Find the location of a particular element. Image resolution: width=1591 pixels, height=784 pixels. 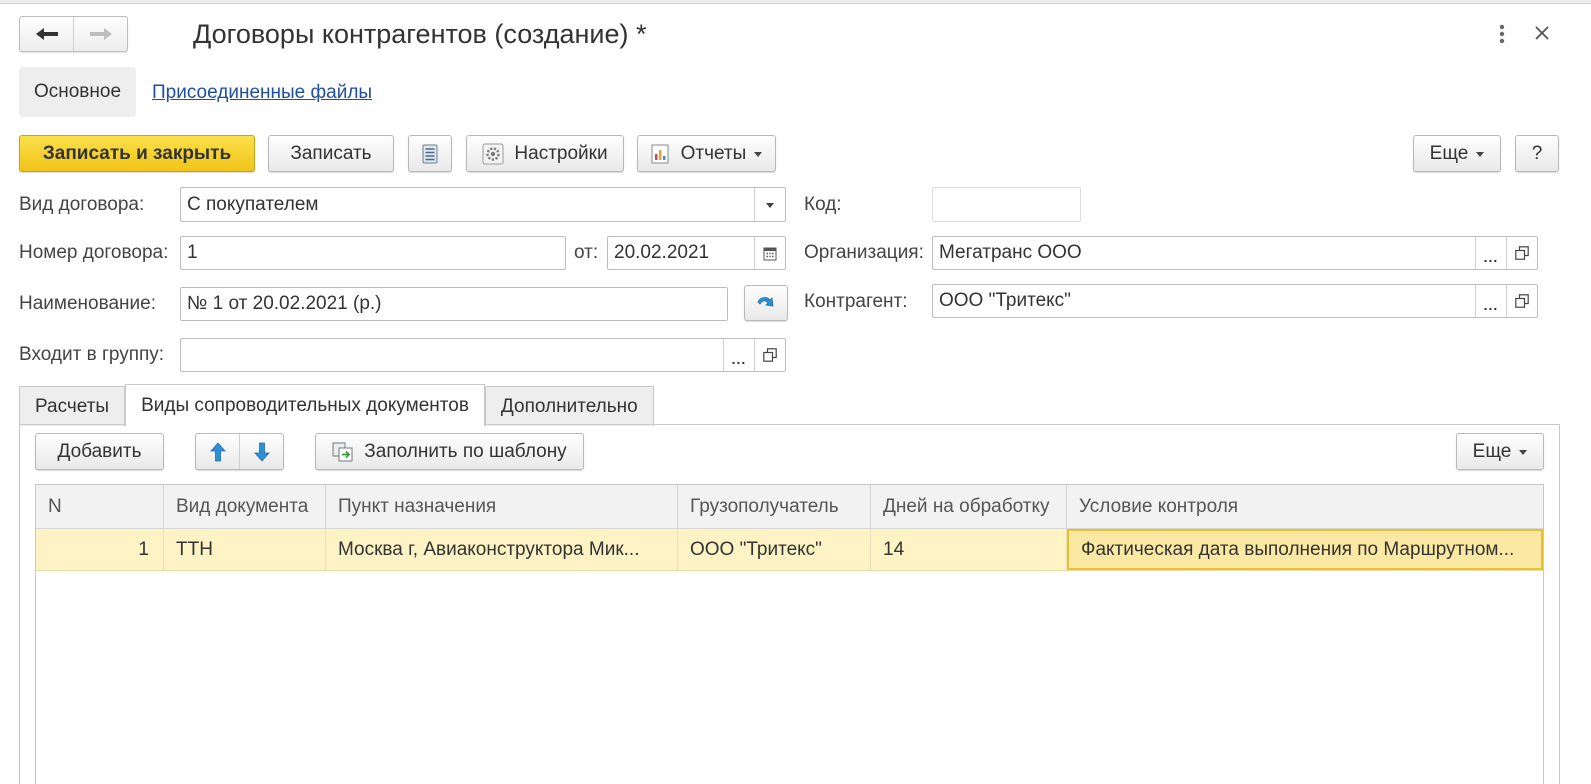

arrow-left-icon is located at coordinates (46, 34).